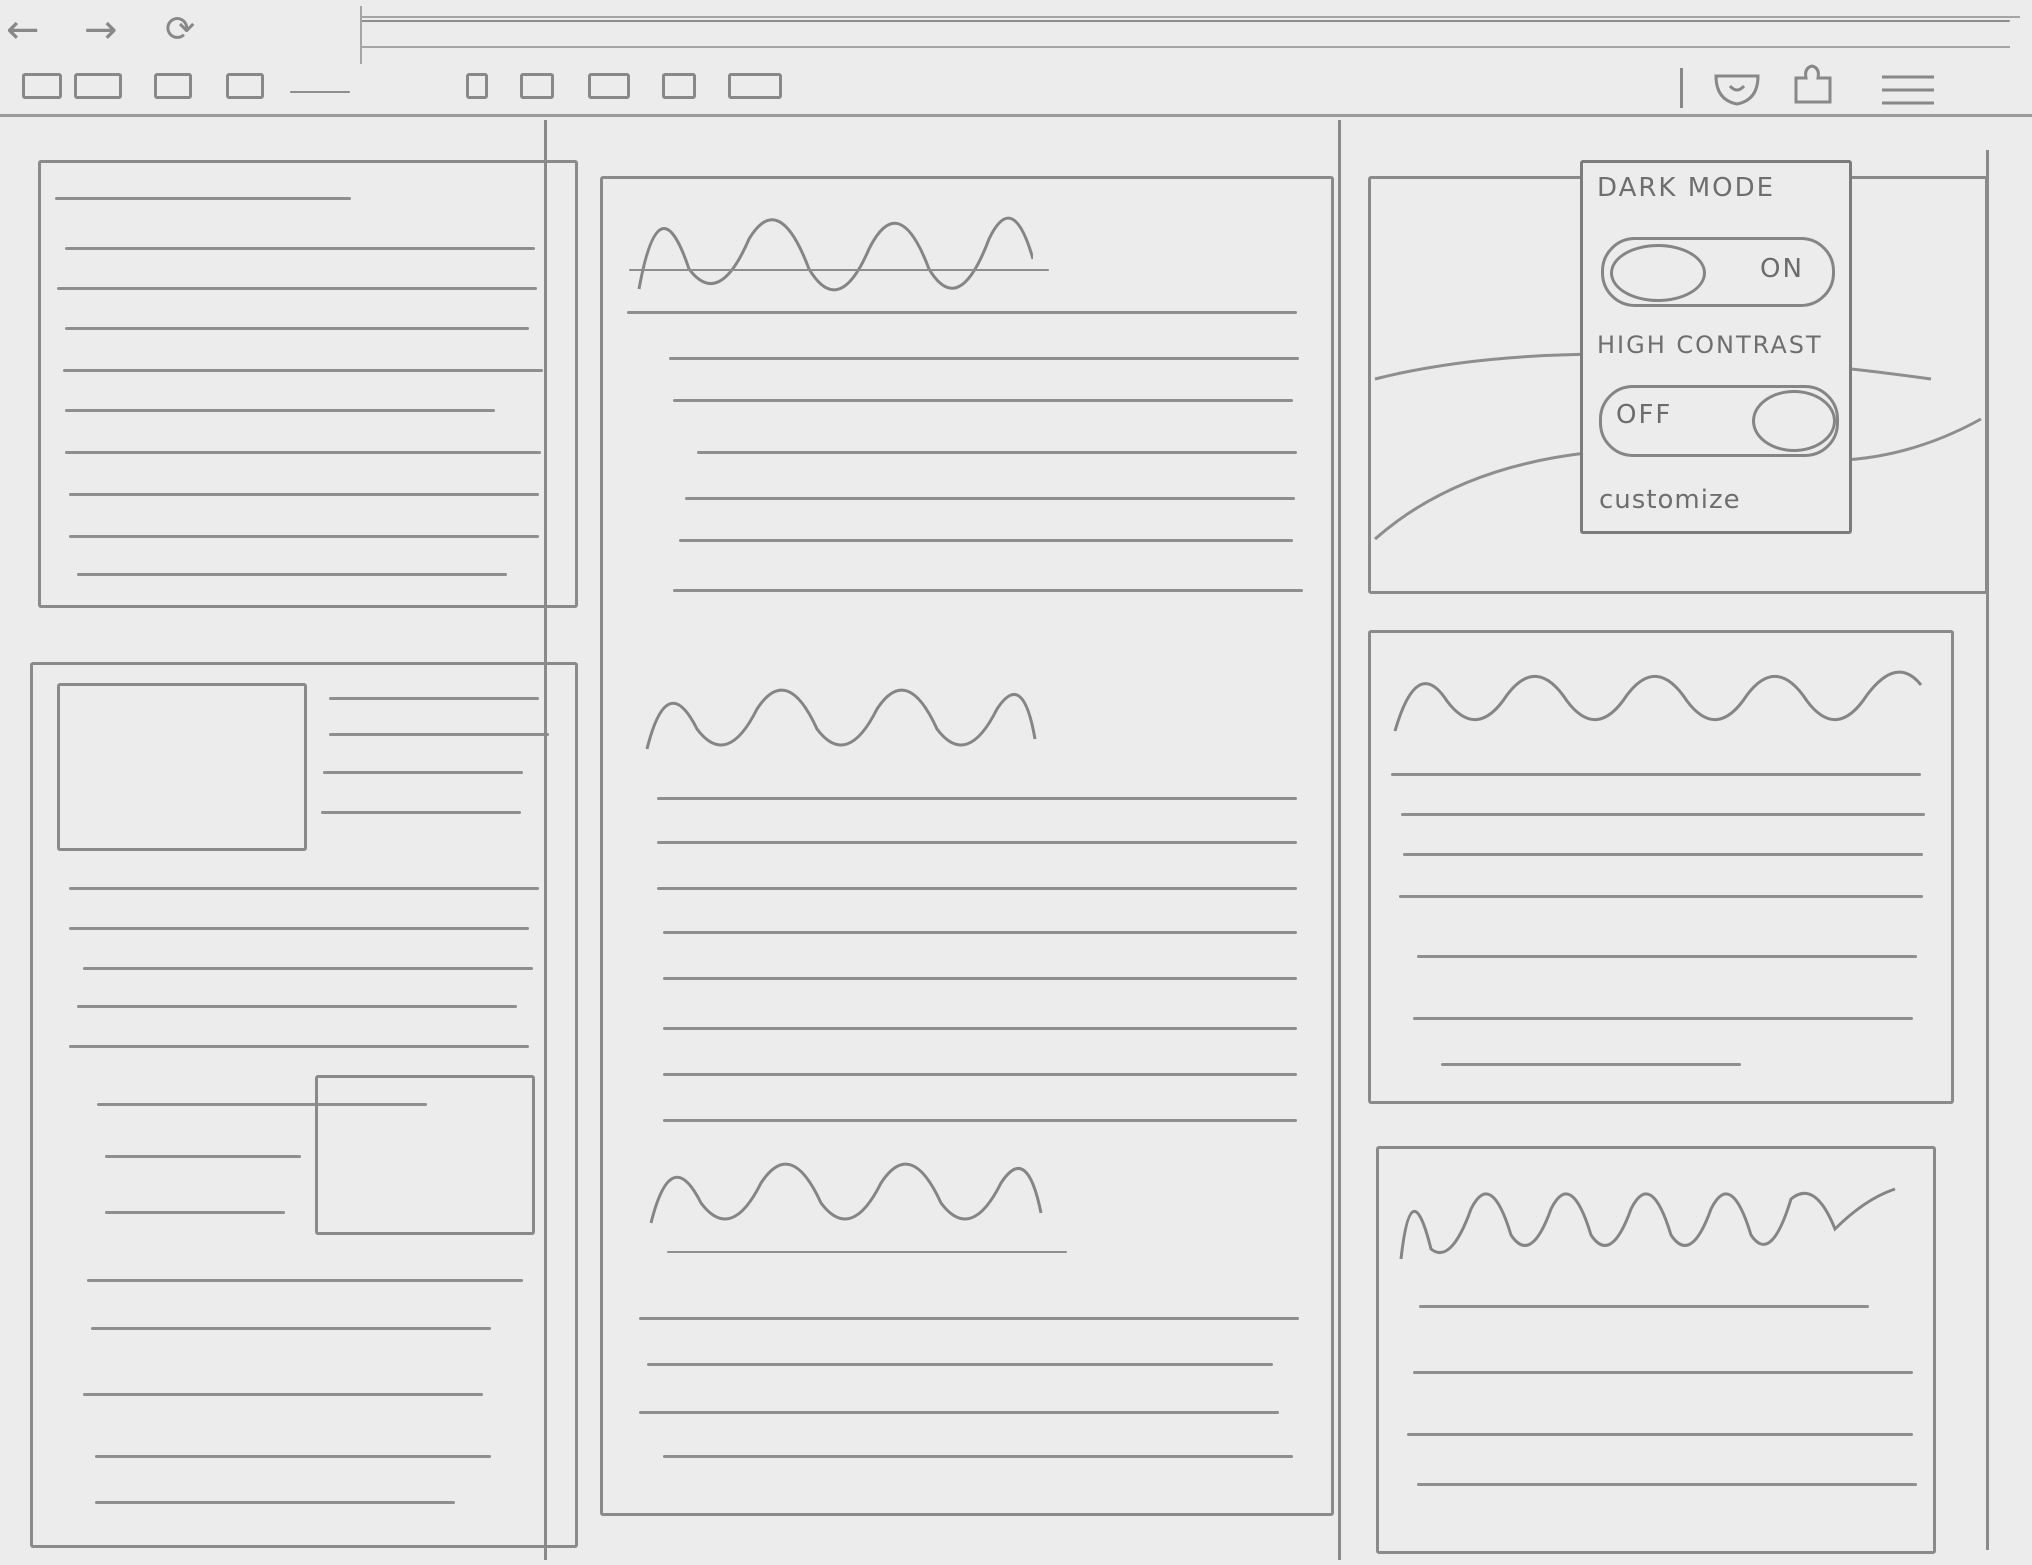 The height and width of the screenshot is (1565, 2032). What do you see at coordinates (1686, 188) in the screenshot?
I see `dark-mode-label: DARK MODE` at bounding box center [1686, 188].